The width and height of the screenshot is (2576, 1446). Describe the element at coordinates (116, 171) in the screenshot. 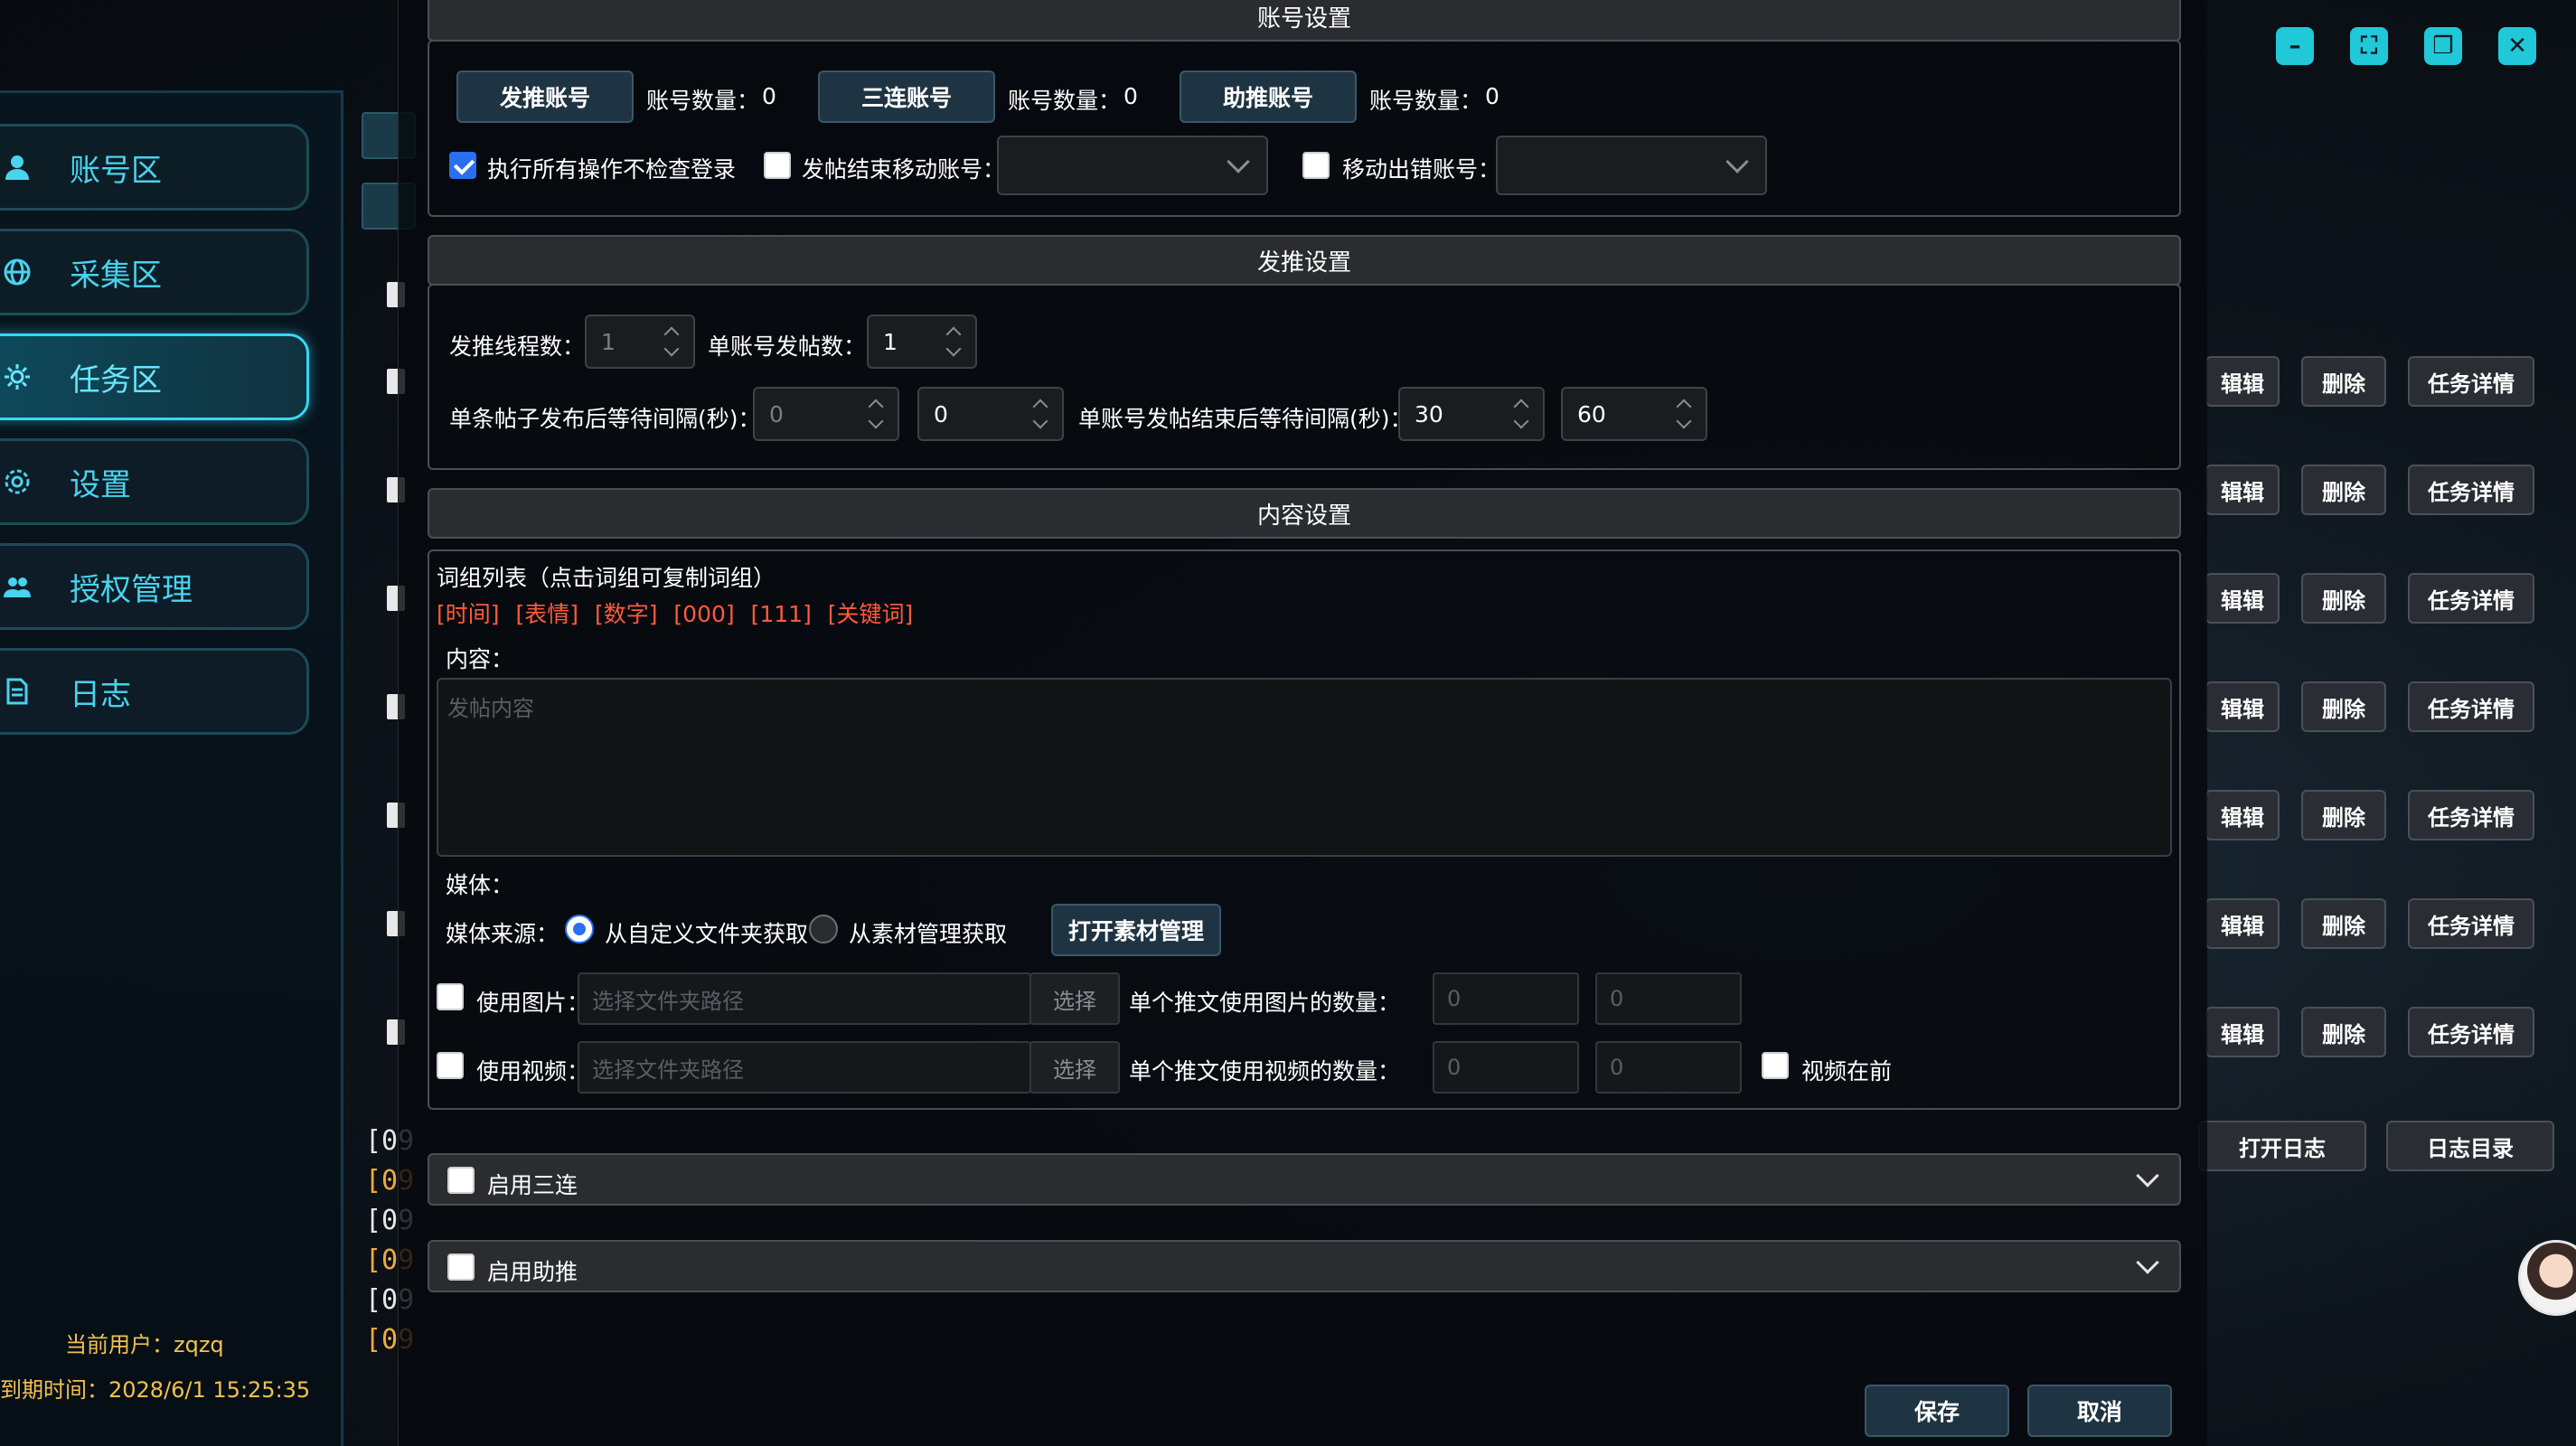

I see `sidebar-item-label: 账号区` at that location.